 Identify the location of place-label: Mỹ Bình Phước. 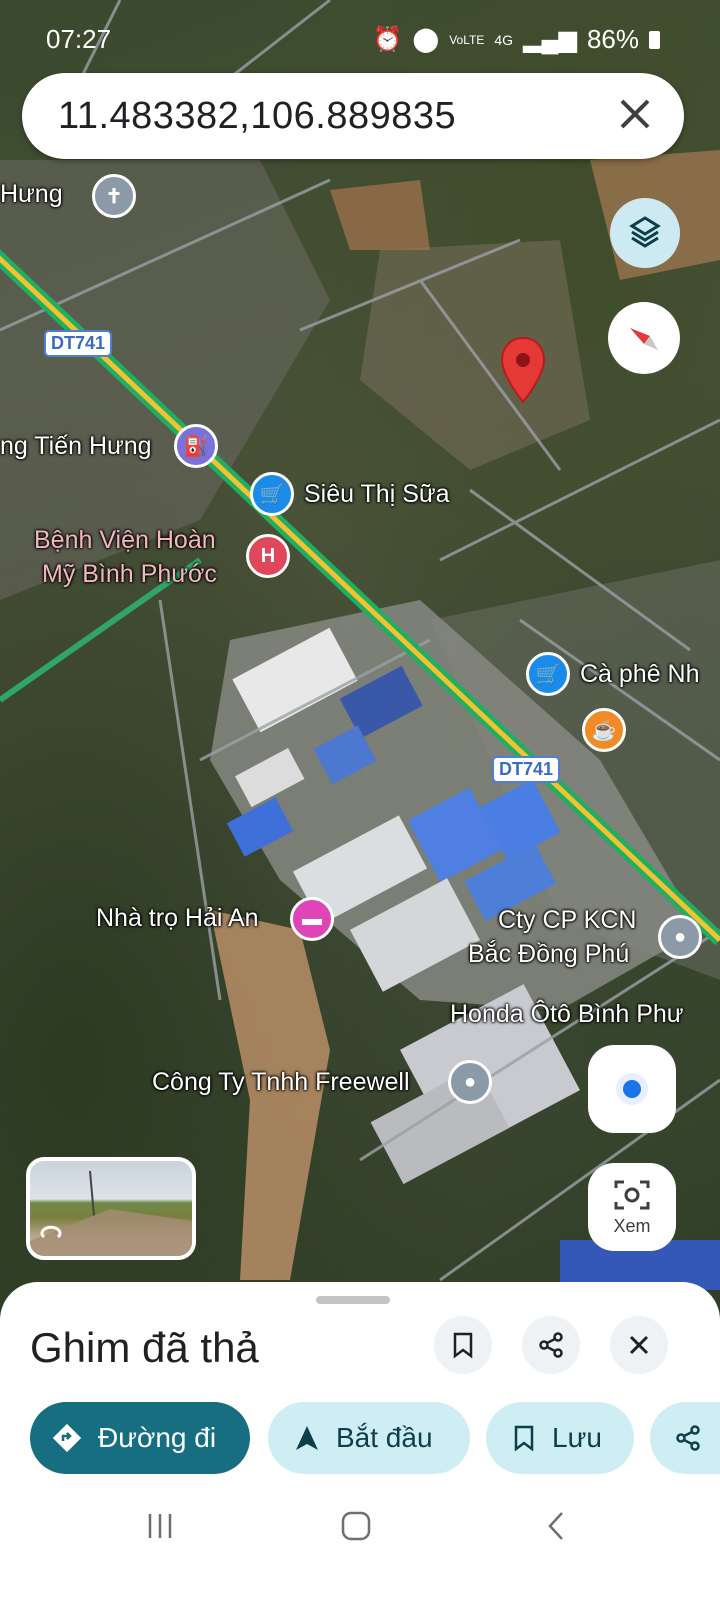
(129, 574).